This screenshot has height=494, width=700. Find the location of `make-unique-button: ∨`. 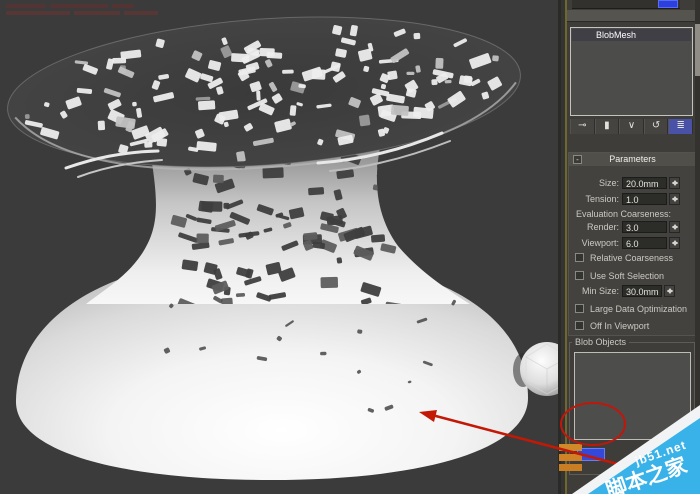

make-unique-button: ∨ is located at coordinates (631, 126).